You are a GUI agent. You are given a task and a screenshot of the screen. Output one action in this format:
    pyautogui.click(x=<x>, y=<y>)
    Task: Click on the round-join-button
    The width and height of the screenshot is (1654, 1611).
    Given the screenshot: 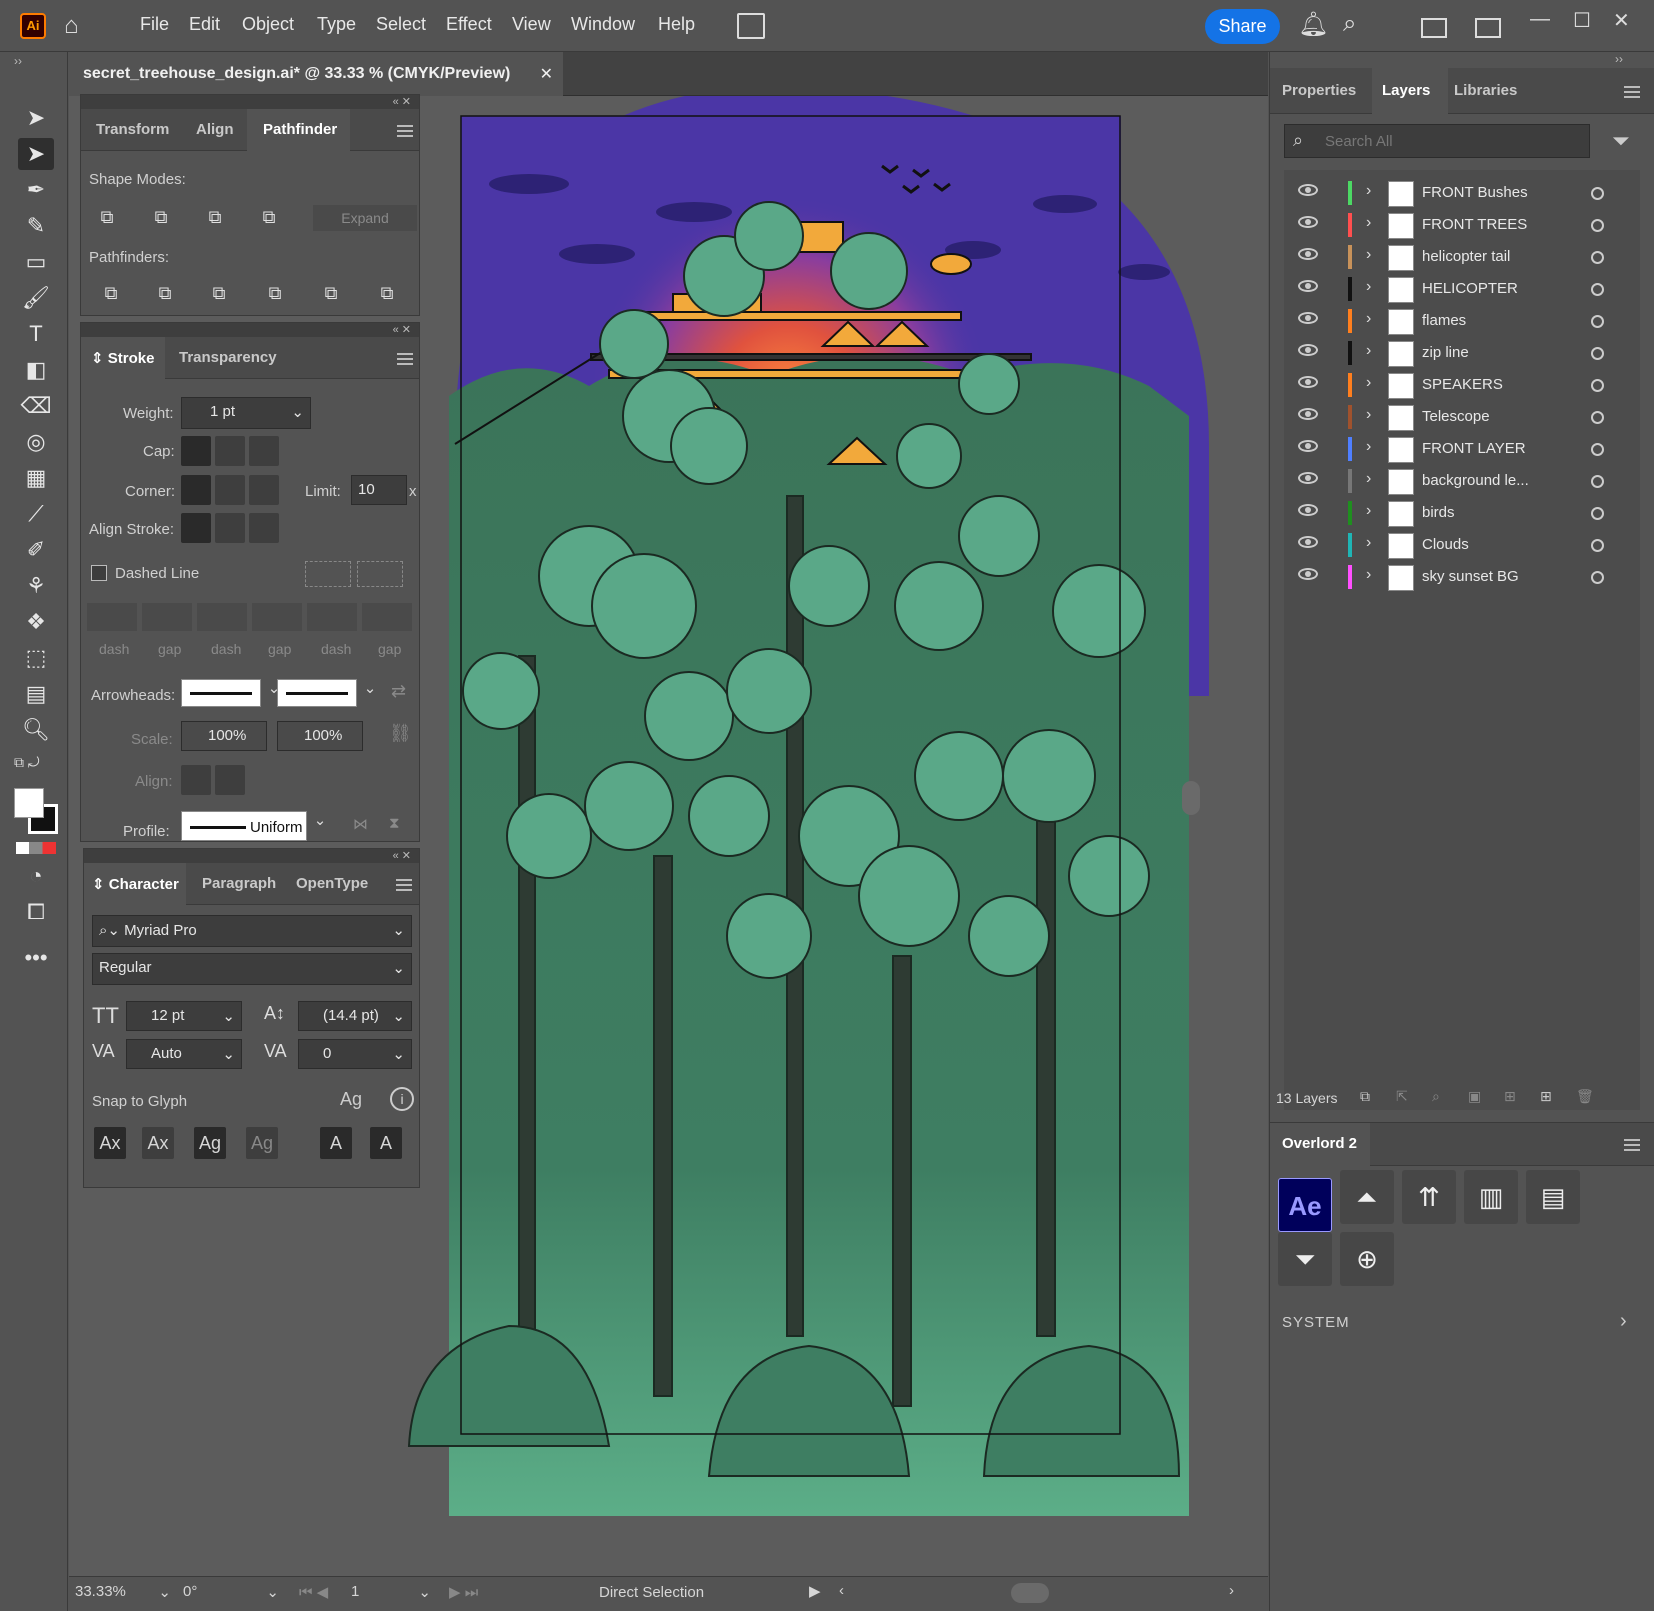 What is the action you would take?
    pyautogui.click(x=230, y=490)
    